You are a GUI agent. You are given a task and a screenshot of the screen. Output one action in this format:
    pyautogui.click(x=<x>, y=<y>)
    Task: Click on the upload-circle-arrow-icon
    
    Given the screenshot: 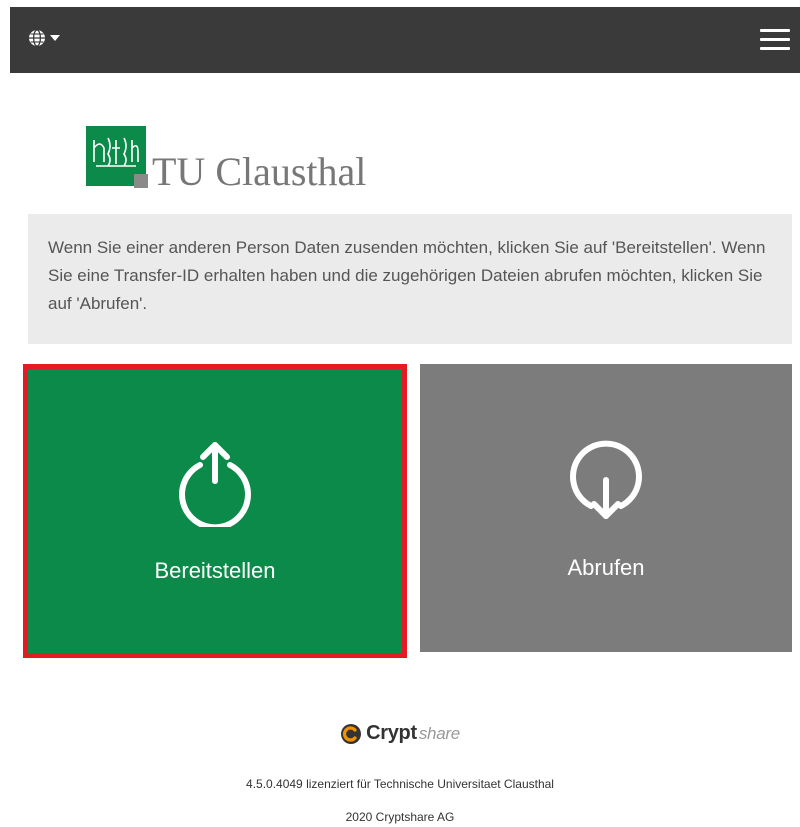 What is the action you would take?
    pyautogui.click(x=215, y=486)
    